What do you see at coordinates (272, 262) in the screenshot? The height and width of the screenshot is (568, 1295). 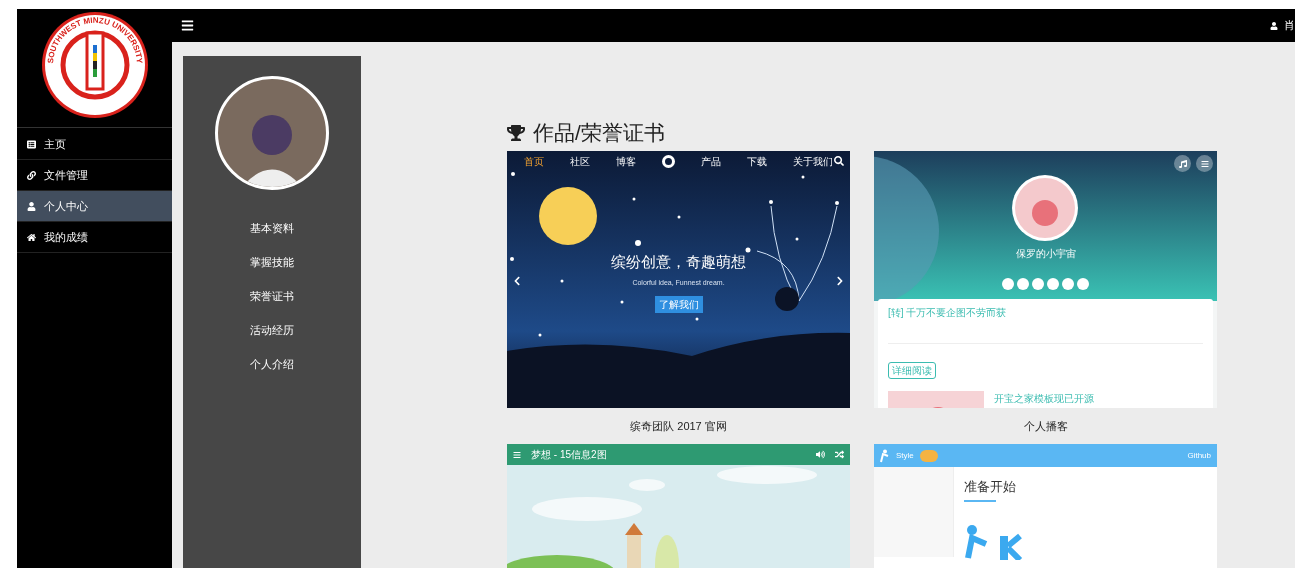 I see `profile-menu-link: 掌握技能` at bounding box center [272, 262].